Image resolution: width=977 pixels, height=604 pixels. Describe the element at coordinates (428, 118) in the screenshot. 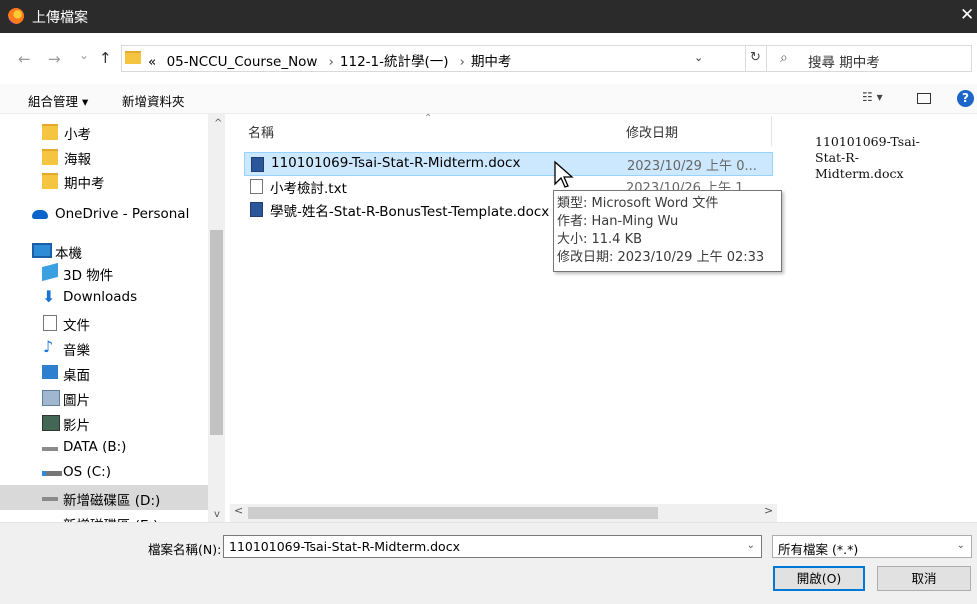

I see `sort-indicator-icon: ⌃` at that location.